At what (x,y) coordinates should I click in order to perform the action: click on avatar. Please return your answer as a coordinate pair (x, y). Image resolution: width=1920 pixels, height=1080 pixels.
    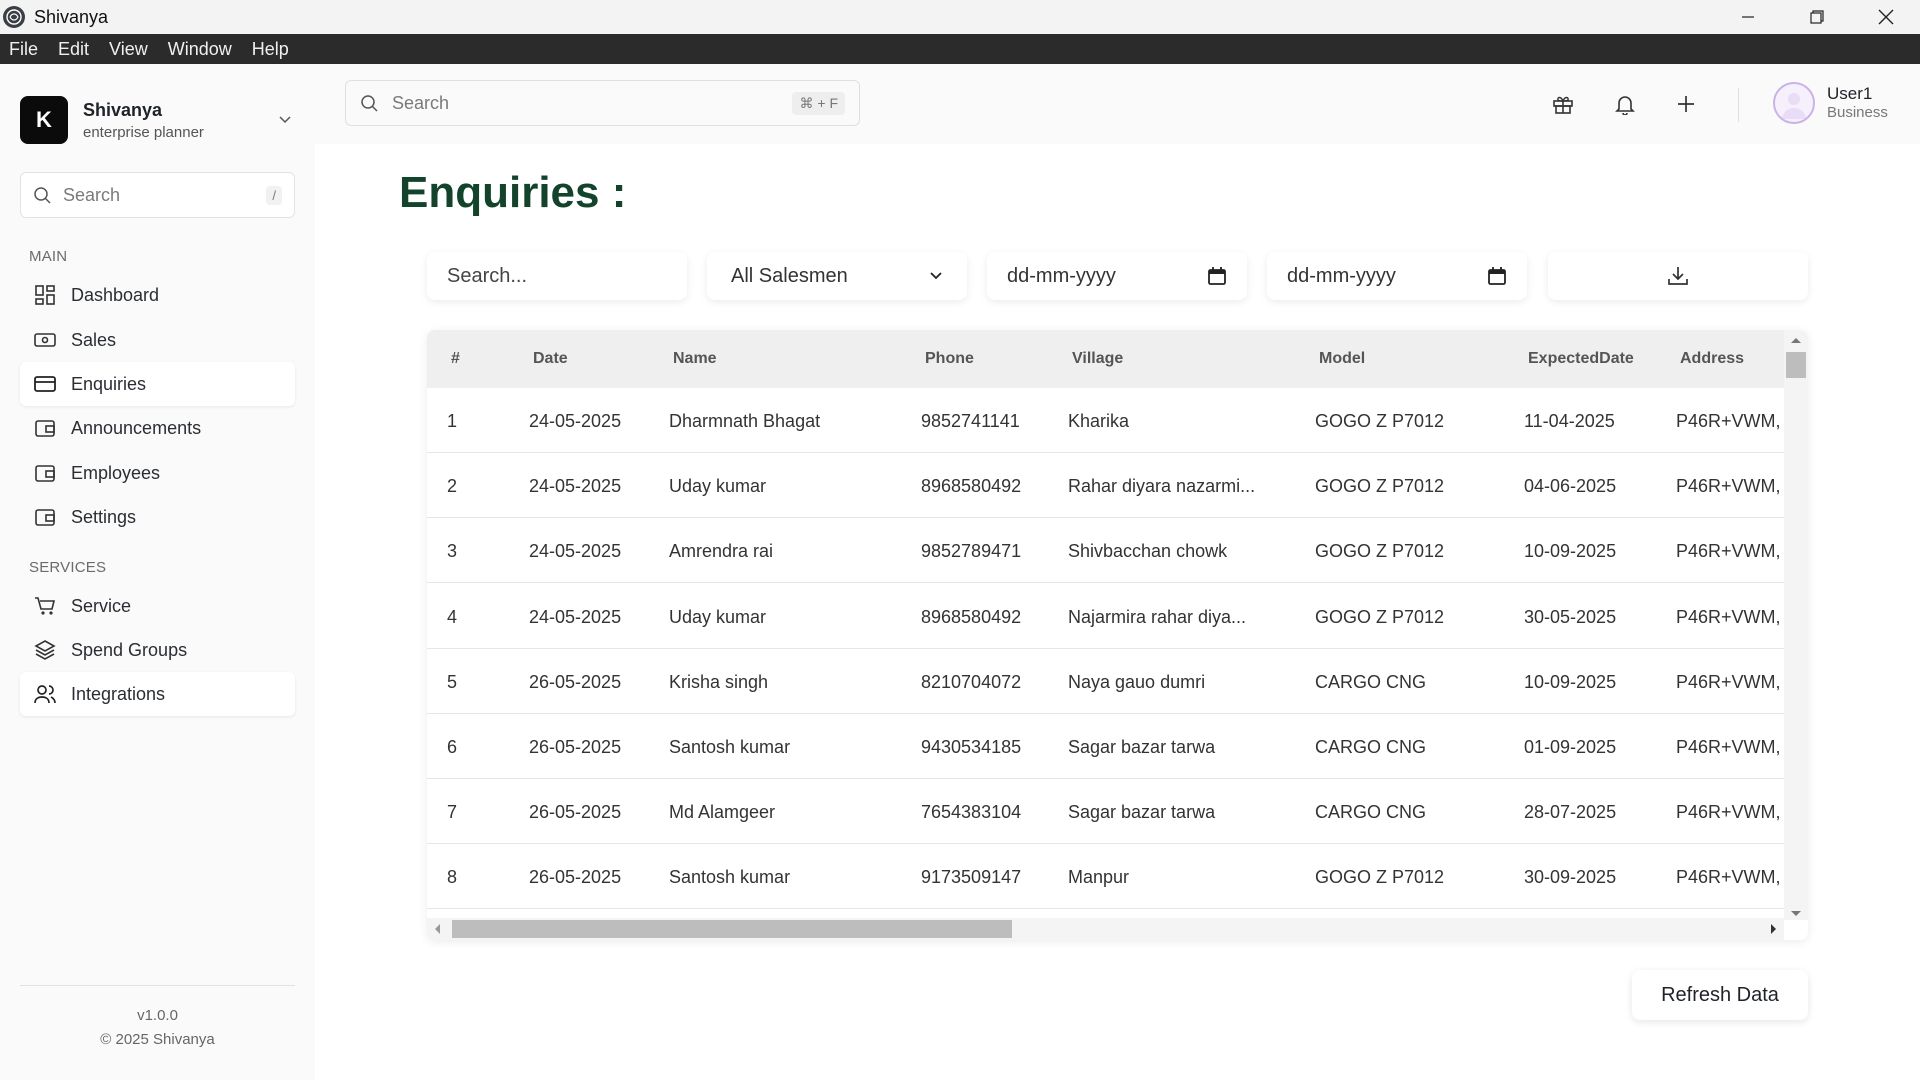
    Looking at the image, I should click on (1794, 103).